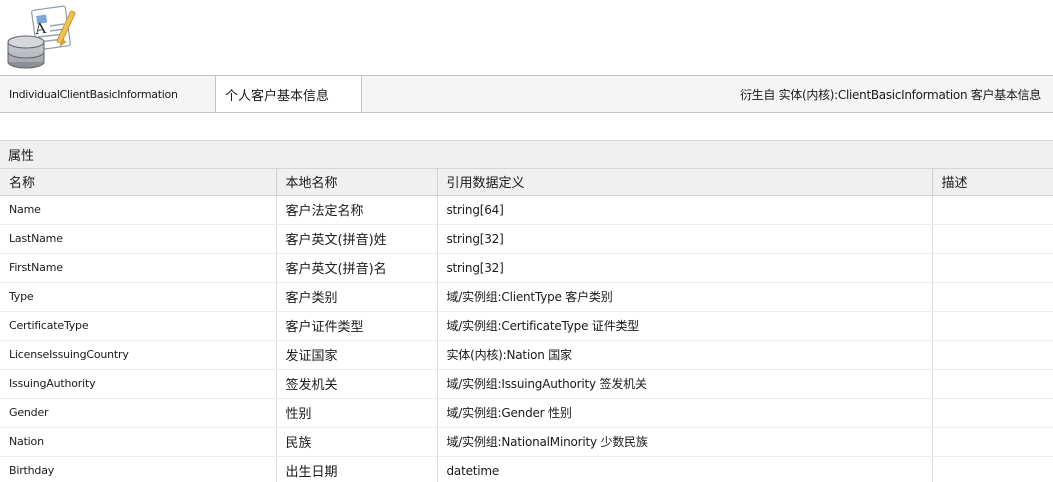 The width and height of the screenshot is (1053, 482). Describe the element at coordinates (357, 239) in the screenshot. I see `property-local-name: 客户英文(拼音)姓` at that location.